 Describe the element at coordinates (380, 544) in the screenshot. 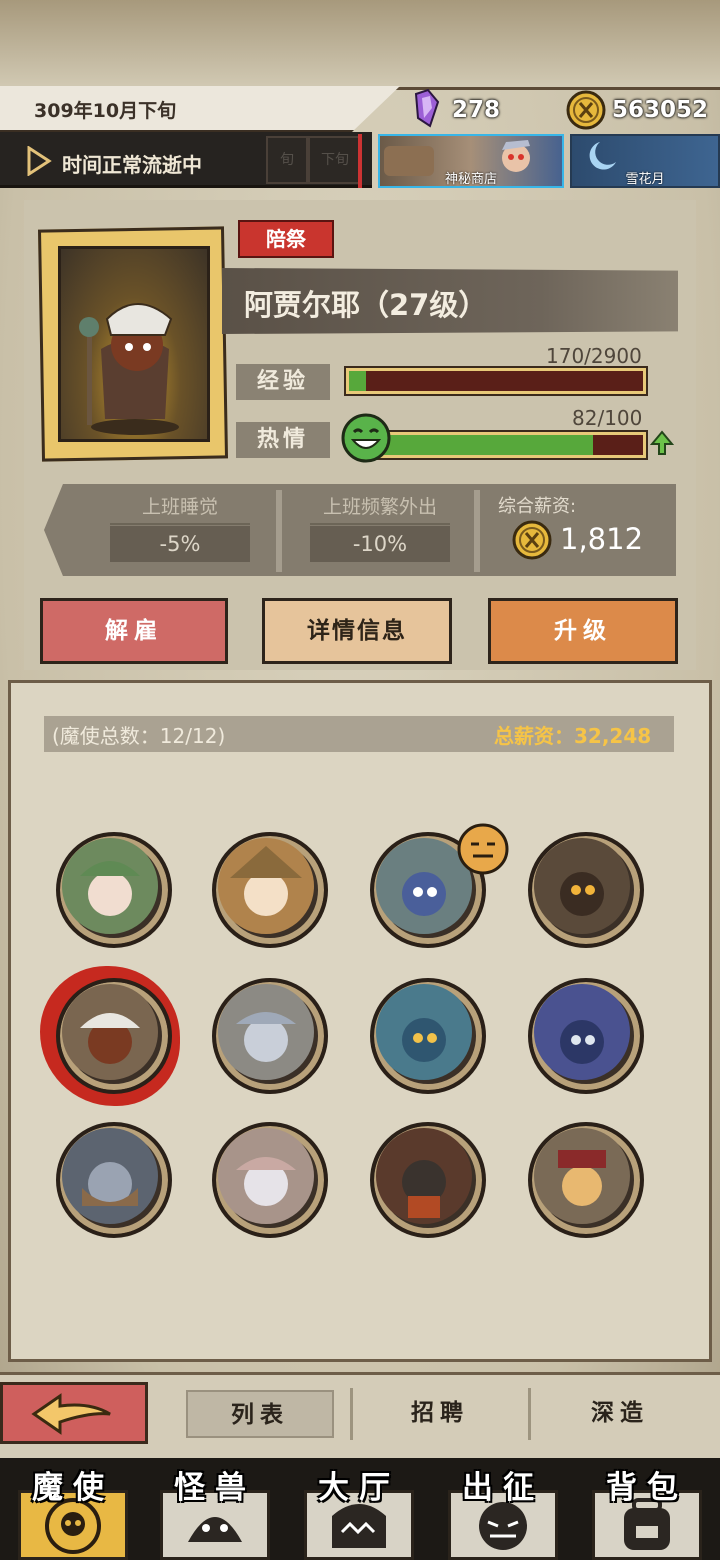

I see `effect-value: -10%` at that location.